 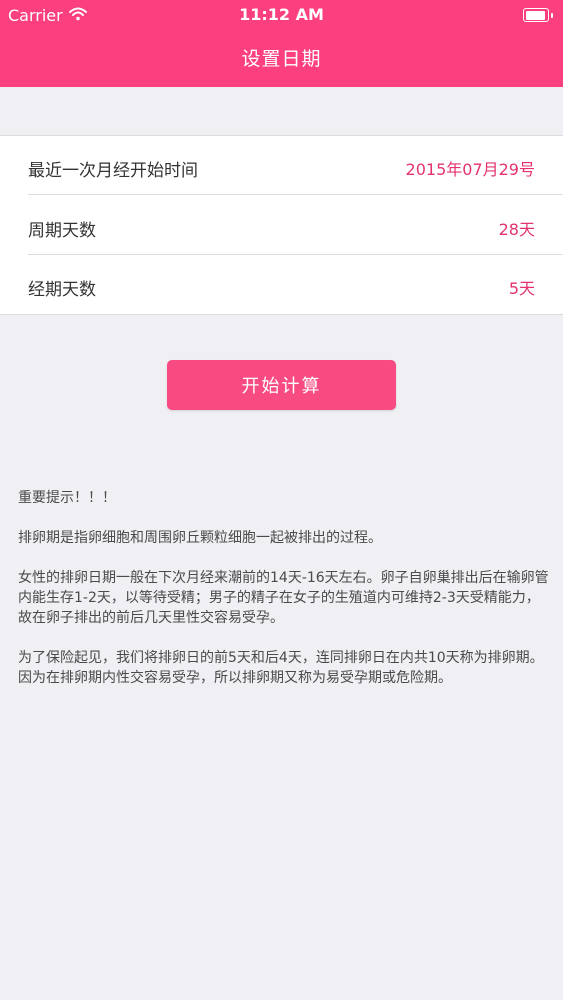 I want to click on page-title: 设置日期, so click(x=281, y=59).